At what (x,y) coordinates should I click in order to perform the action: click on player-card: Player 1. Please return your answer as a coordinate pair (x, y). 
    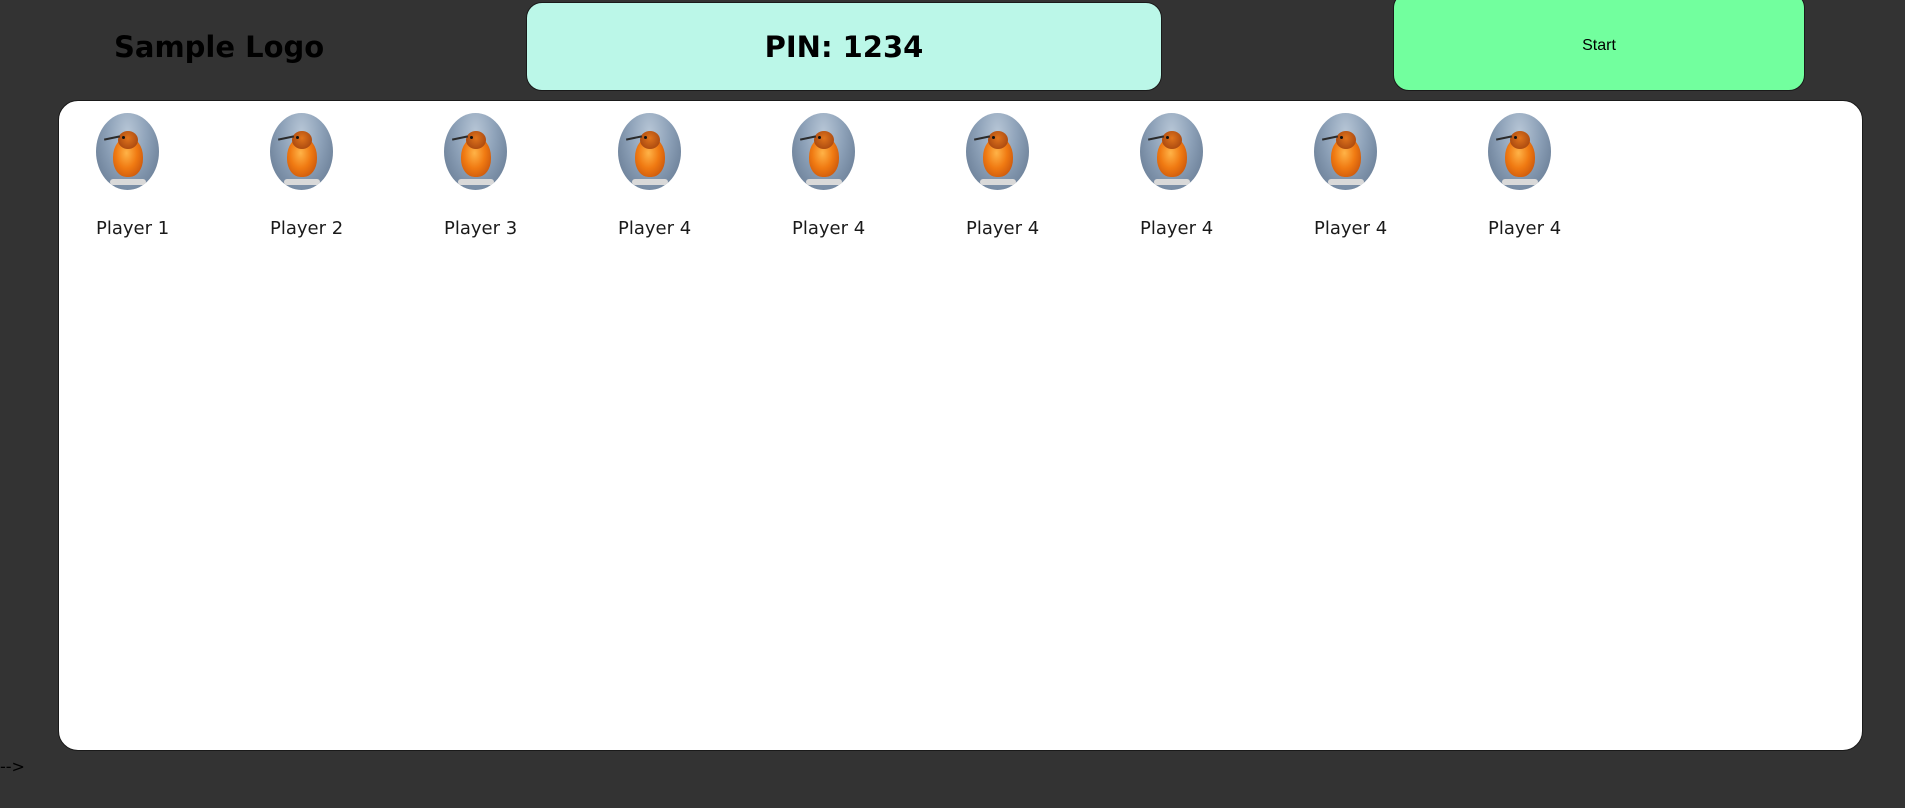
    Looking at the image, I should click on (119, 176).